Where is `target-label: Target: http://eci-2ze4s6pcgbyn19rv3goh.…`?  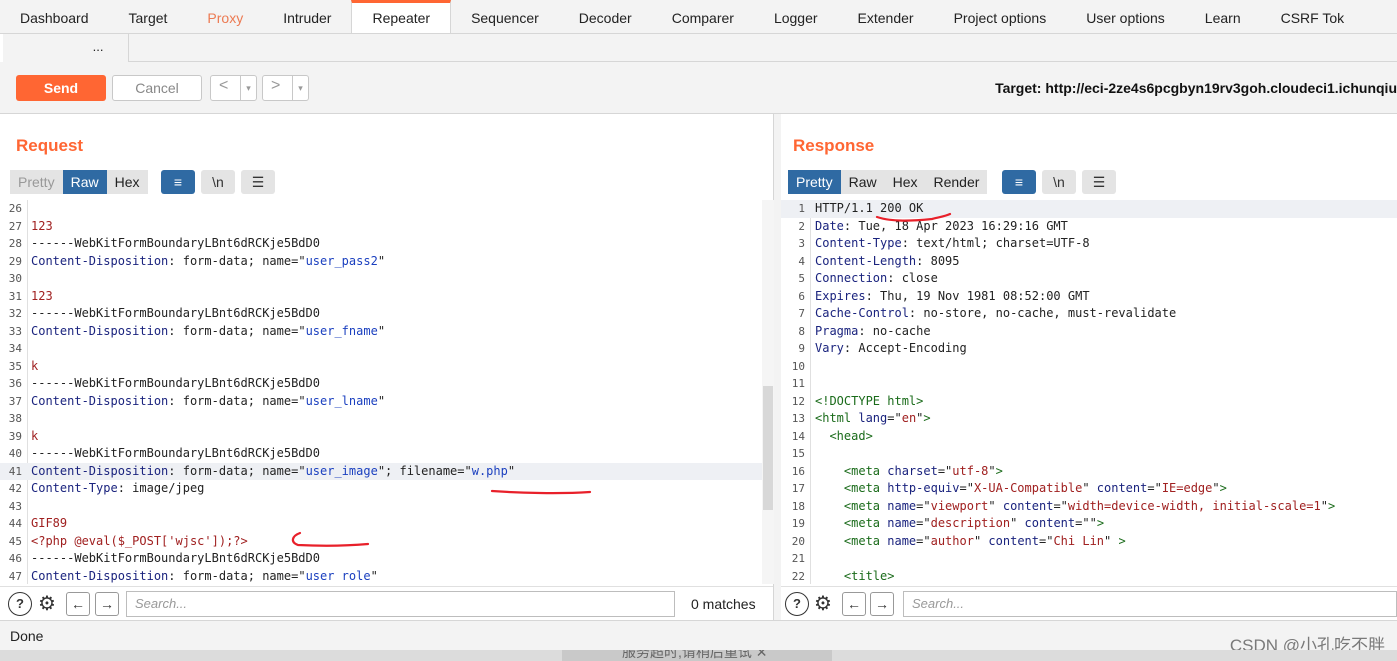
target-label: Target: http://eci-2ze4s6pcgbyn19rv3goh.… is located at coordinates (1196, 88).